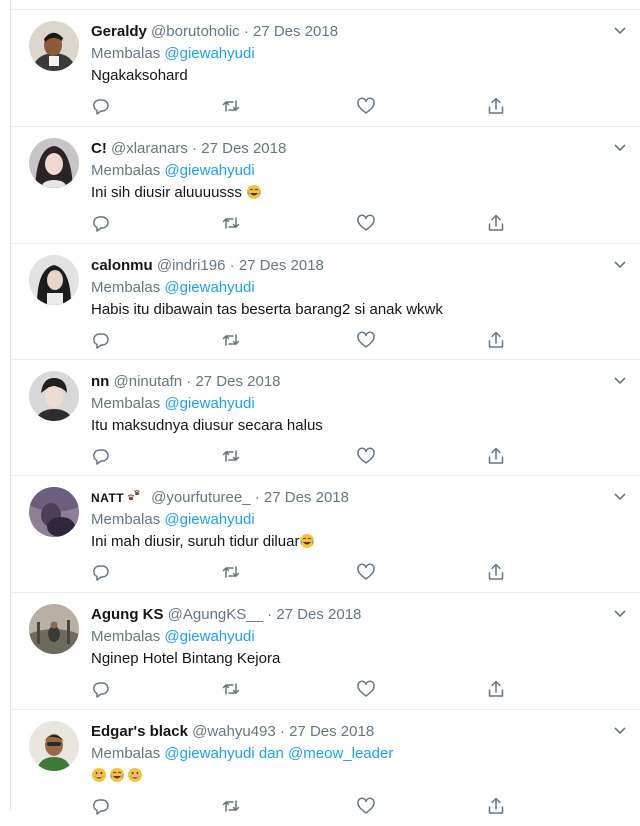 This screenshot has height=826, width=640. I want to click on paw-prints-icon, so click(134, 495).